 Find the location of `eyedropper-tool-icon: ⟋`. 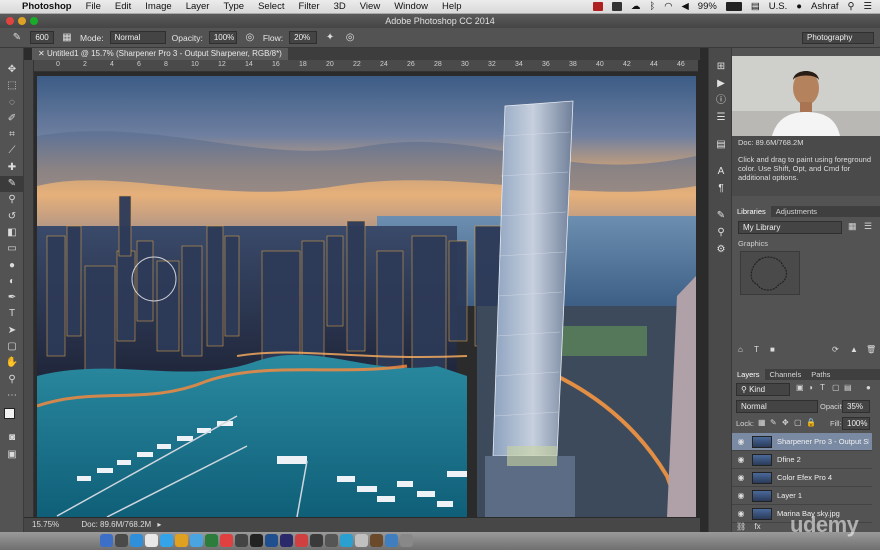

eyedropper-tool-icon: ⟋ is located at coordinates (12, 151).